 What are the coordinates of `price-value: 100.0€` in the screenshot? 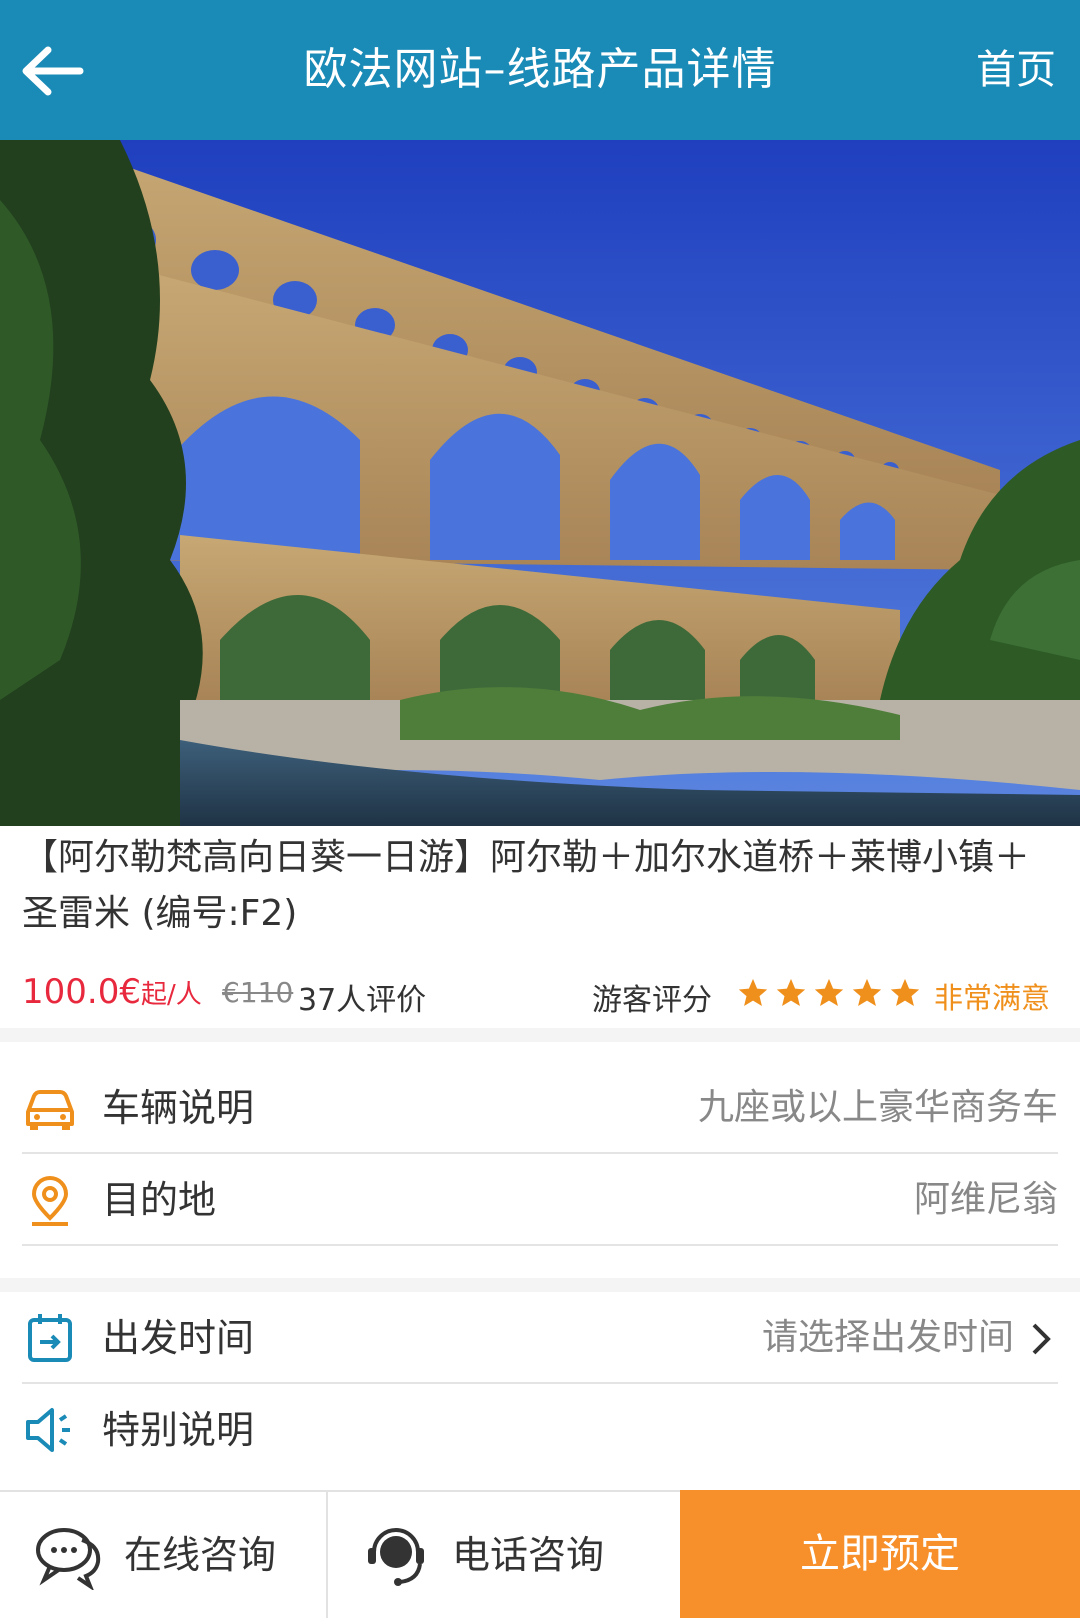 It's located at (81, 992).